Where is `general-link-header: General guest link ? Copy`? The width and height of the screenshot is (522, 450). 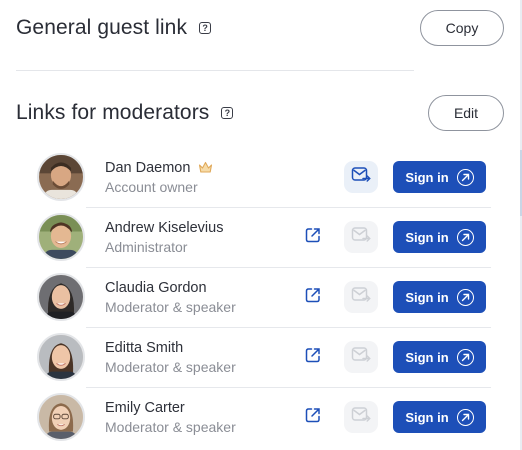 general-link-header: General guest link ? Copy is located at coordinates (260, 28).